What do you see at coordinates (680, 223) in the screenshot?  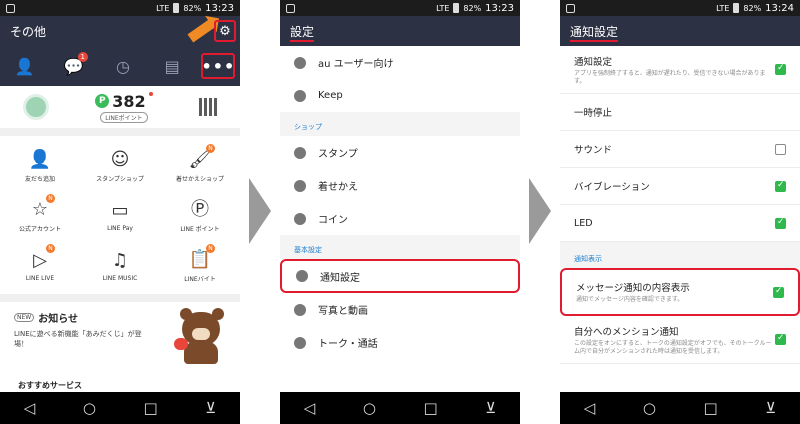 I see `notification-setting-row: LED` at bounding box center [680, 223].